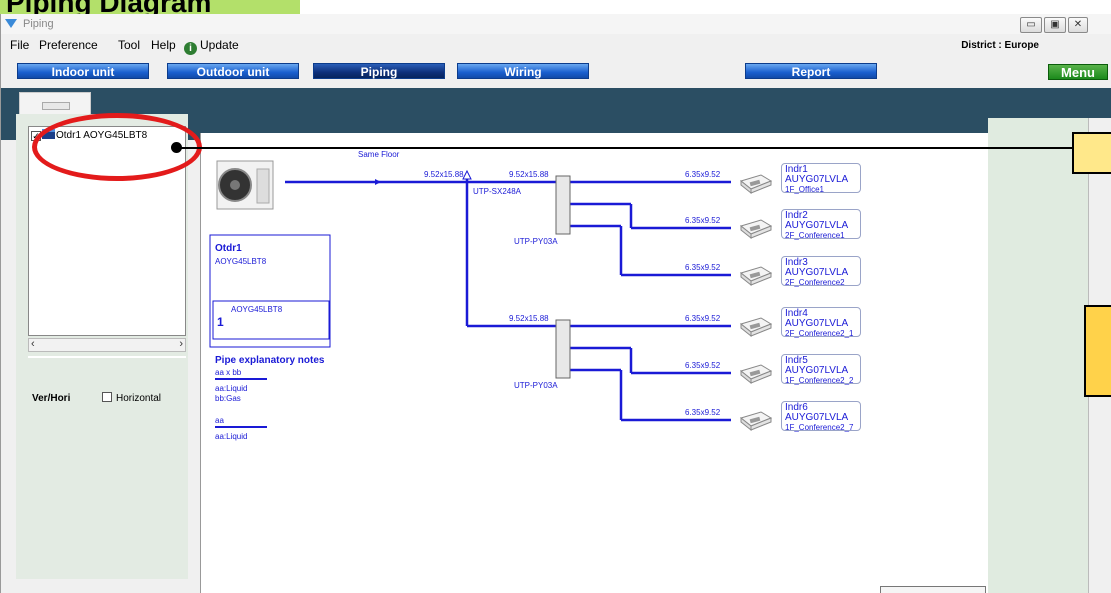 Image resolution: width=1111 pixels, height=593 pixels. I want to click on indoor-room: 2F_Conference1, so click(815, 235).